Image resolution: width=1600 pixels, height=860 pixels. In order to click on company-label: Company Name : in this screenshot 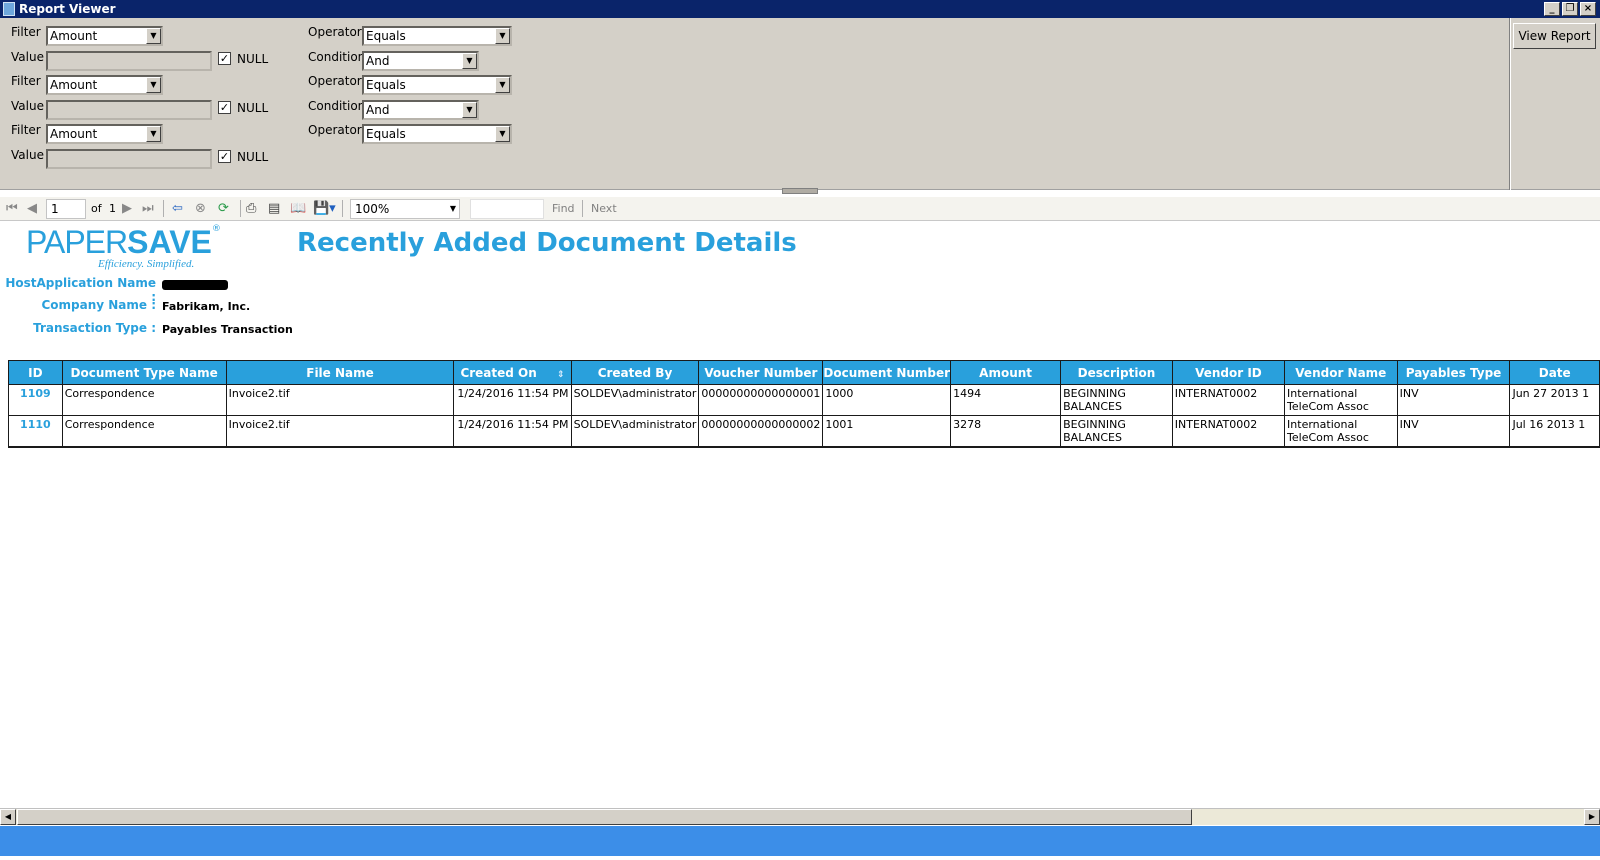, I will do `click(98, 305)`.